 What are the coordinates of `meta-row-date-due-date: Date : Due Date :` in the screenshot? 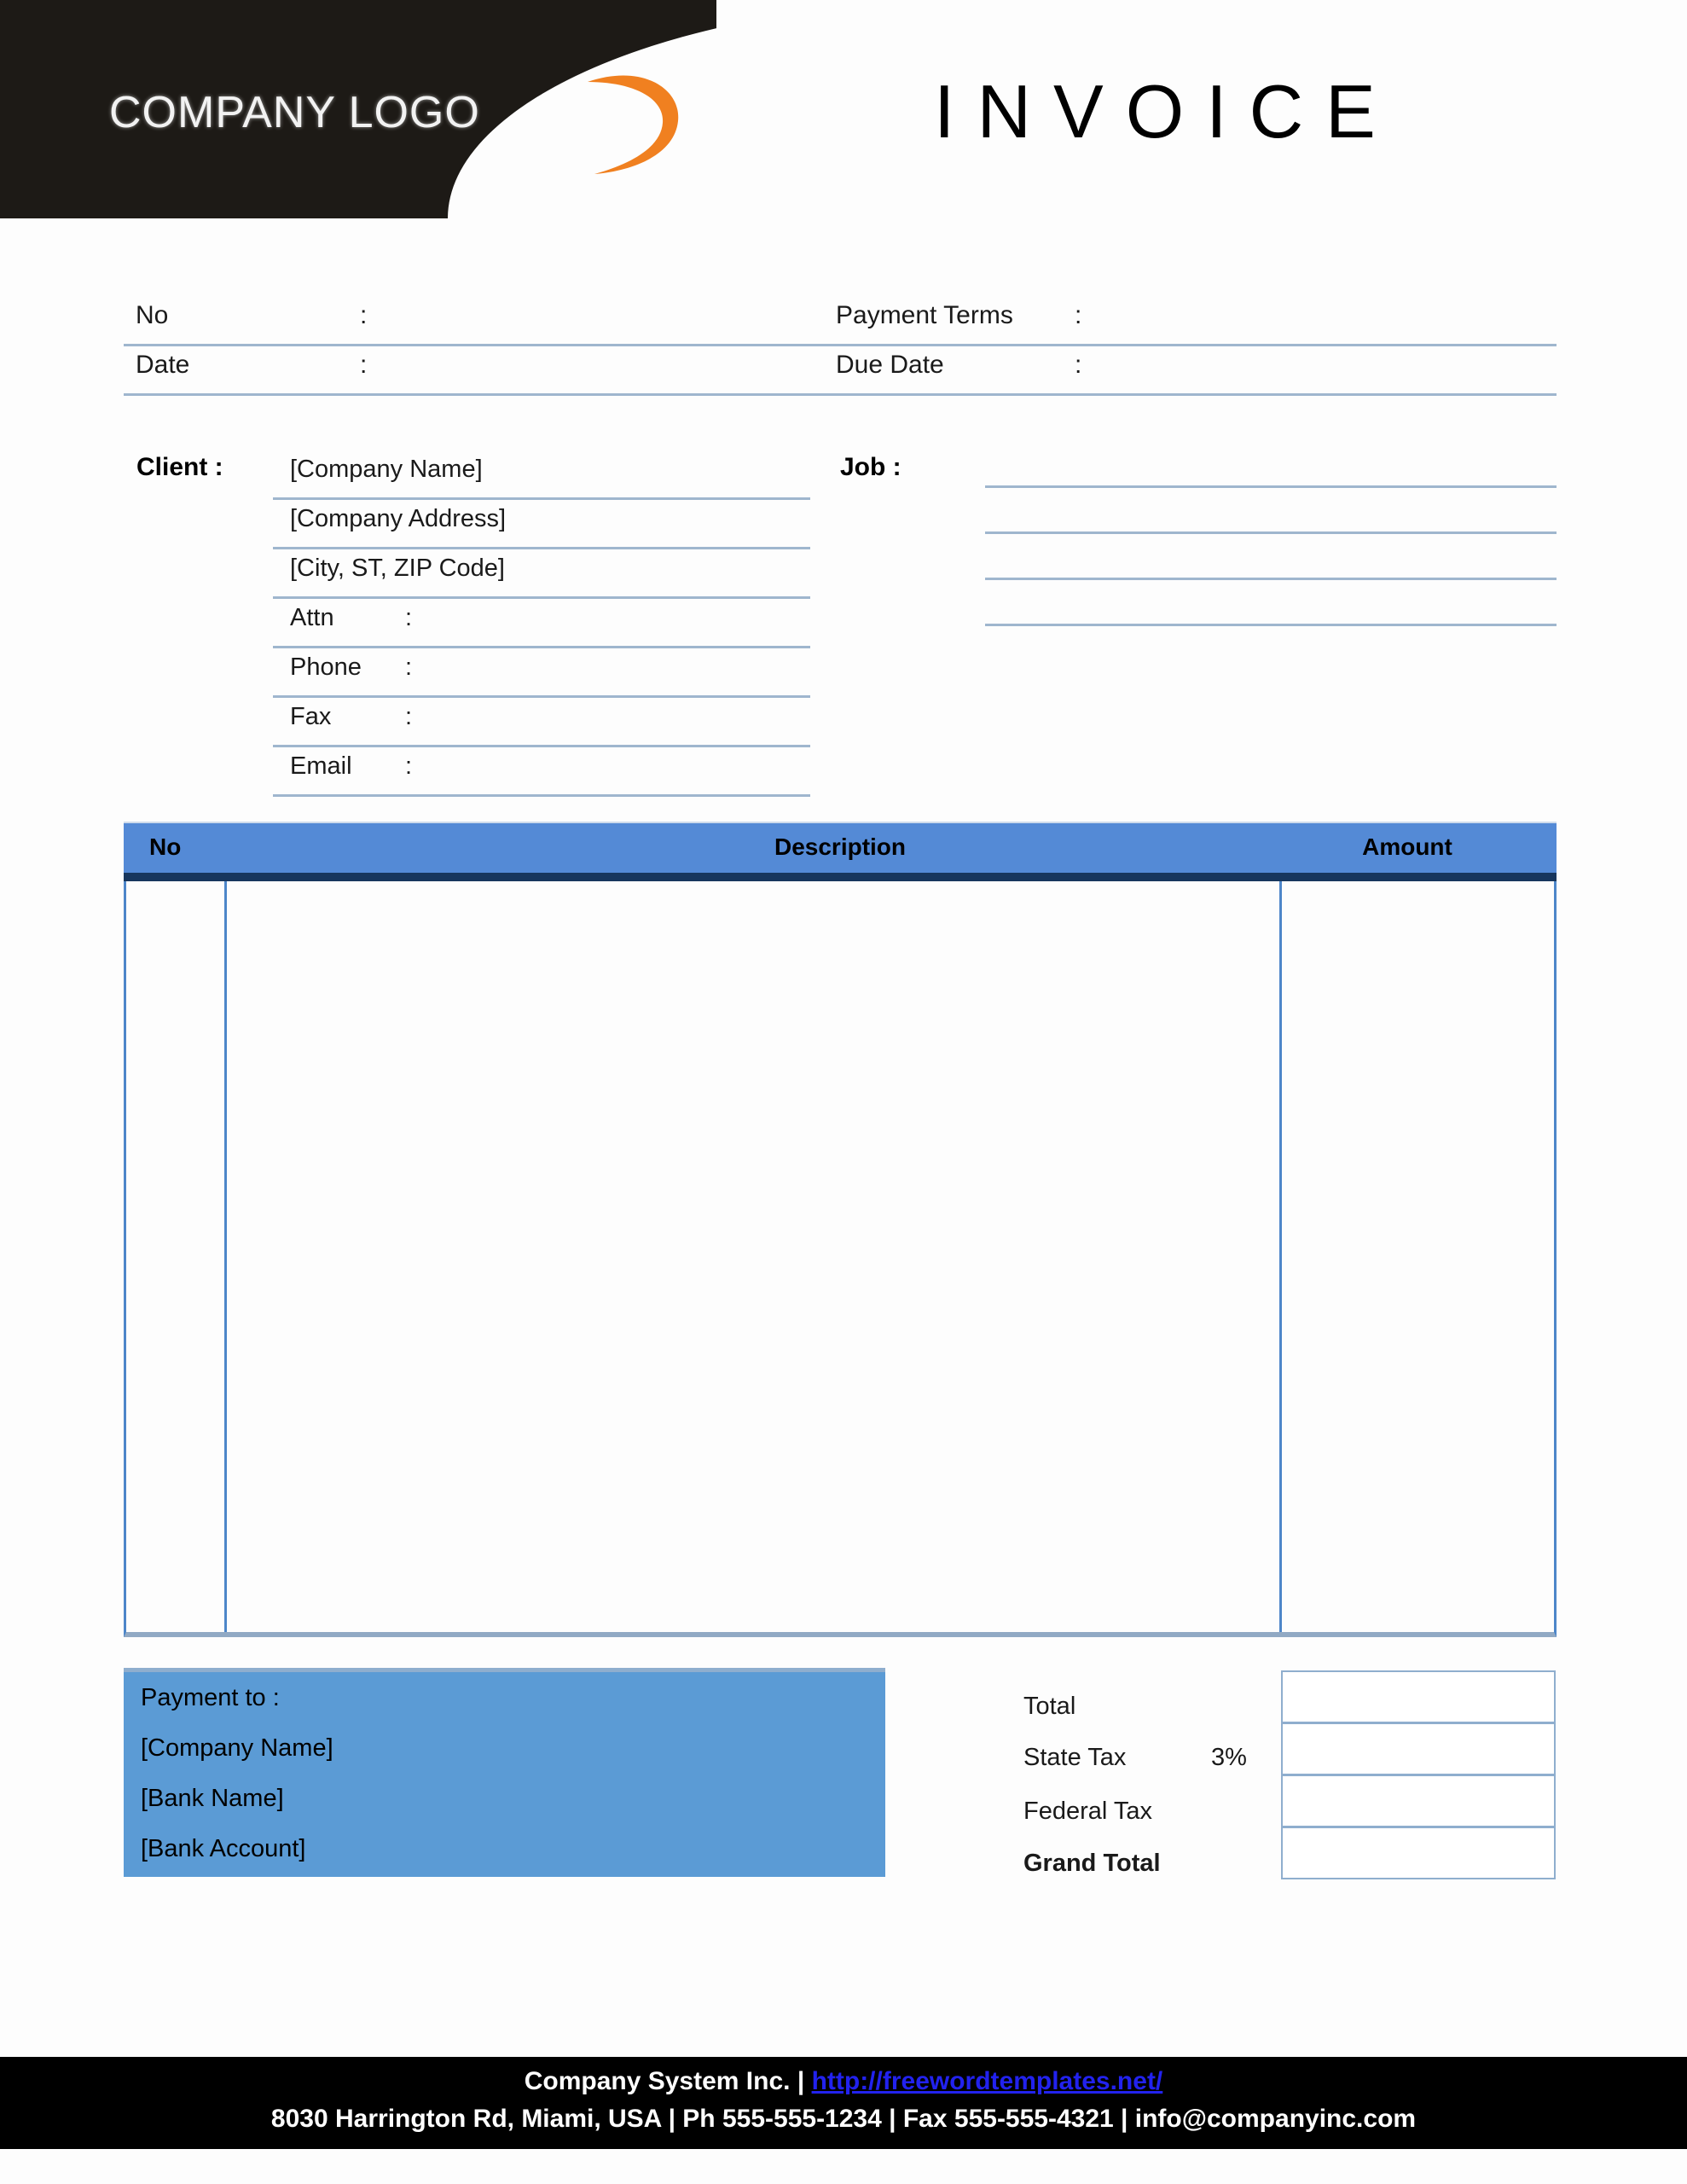 It's located at (840, 370).